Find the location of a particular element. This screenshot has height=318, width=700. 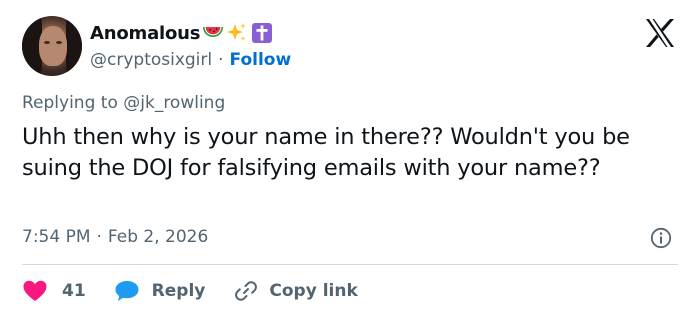

replying-to: Replying to @jk_rowling is located at coordinates (123, 103).